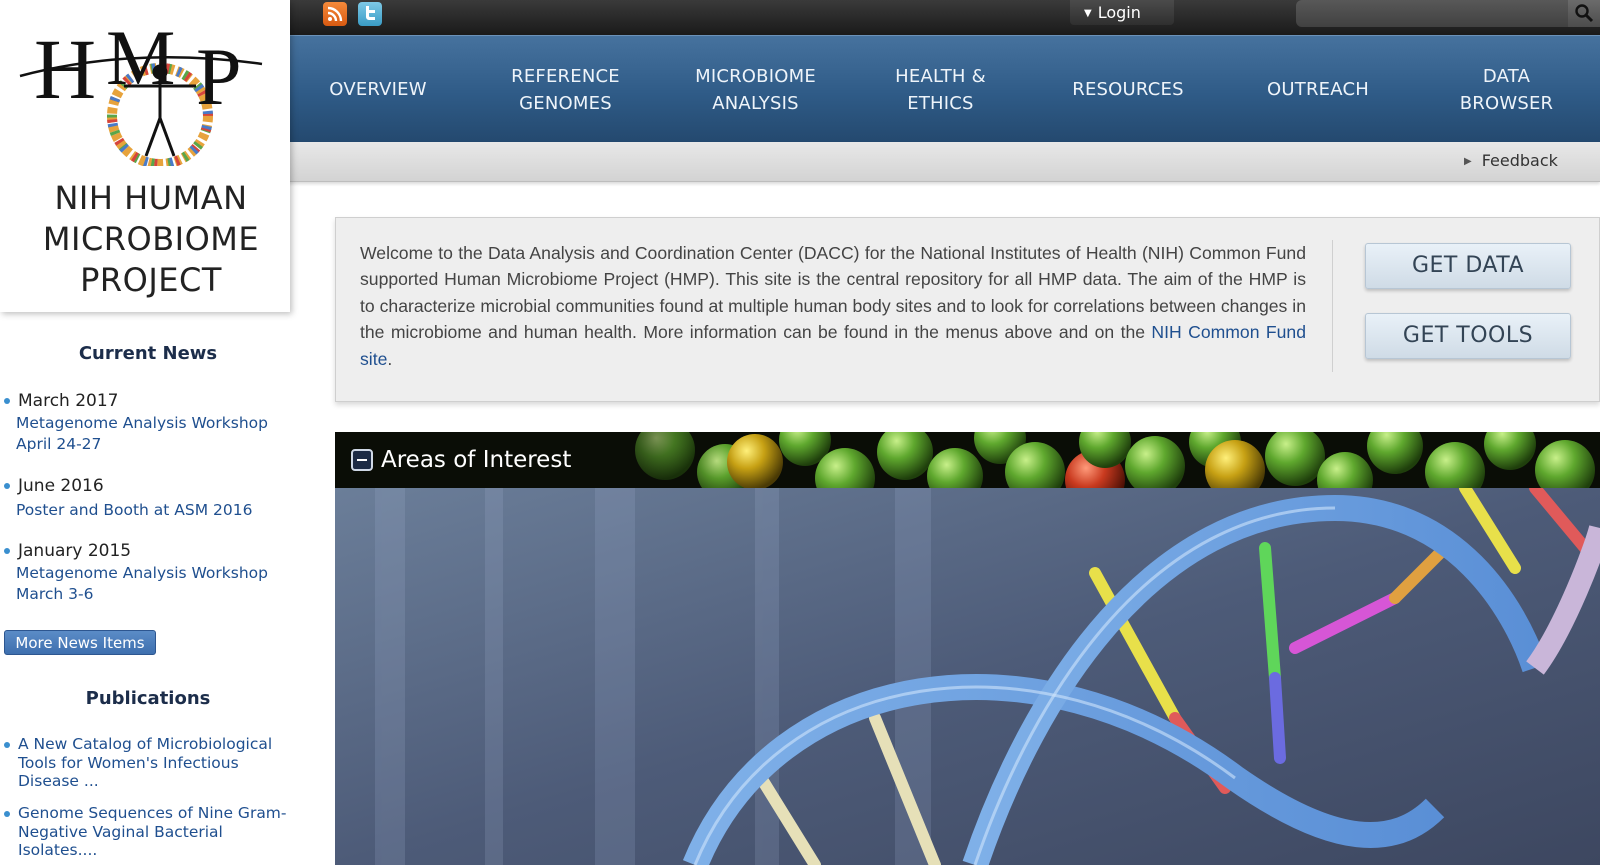 This screenshot has width=1600, height=865. Describe the element at coordinates (944, 162) in the screenshot. I see `sub-nav-strip: ▶ Feedback` at that location.